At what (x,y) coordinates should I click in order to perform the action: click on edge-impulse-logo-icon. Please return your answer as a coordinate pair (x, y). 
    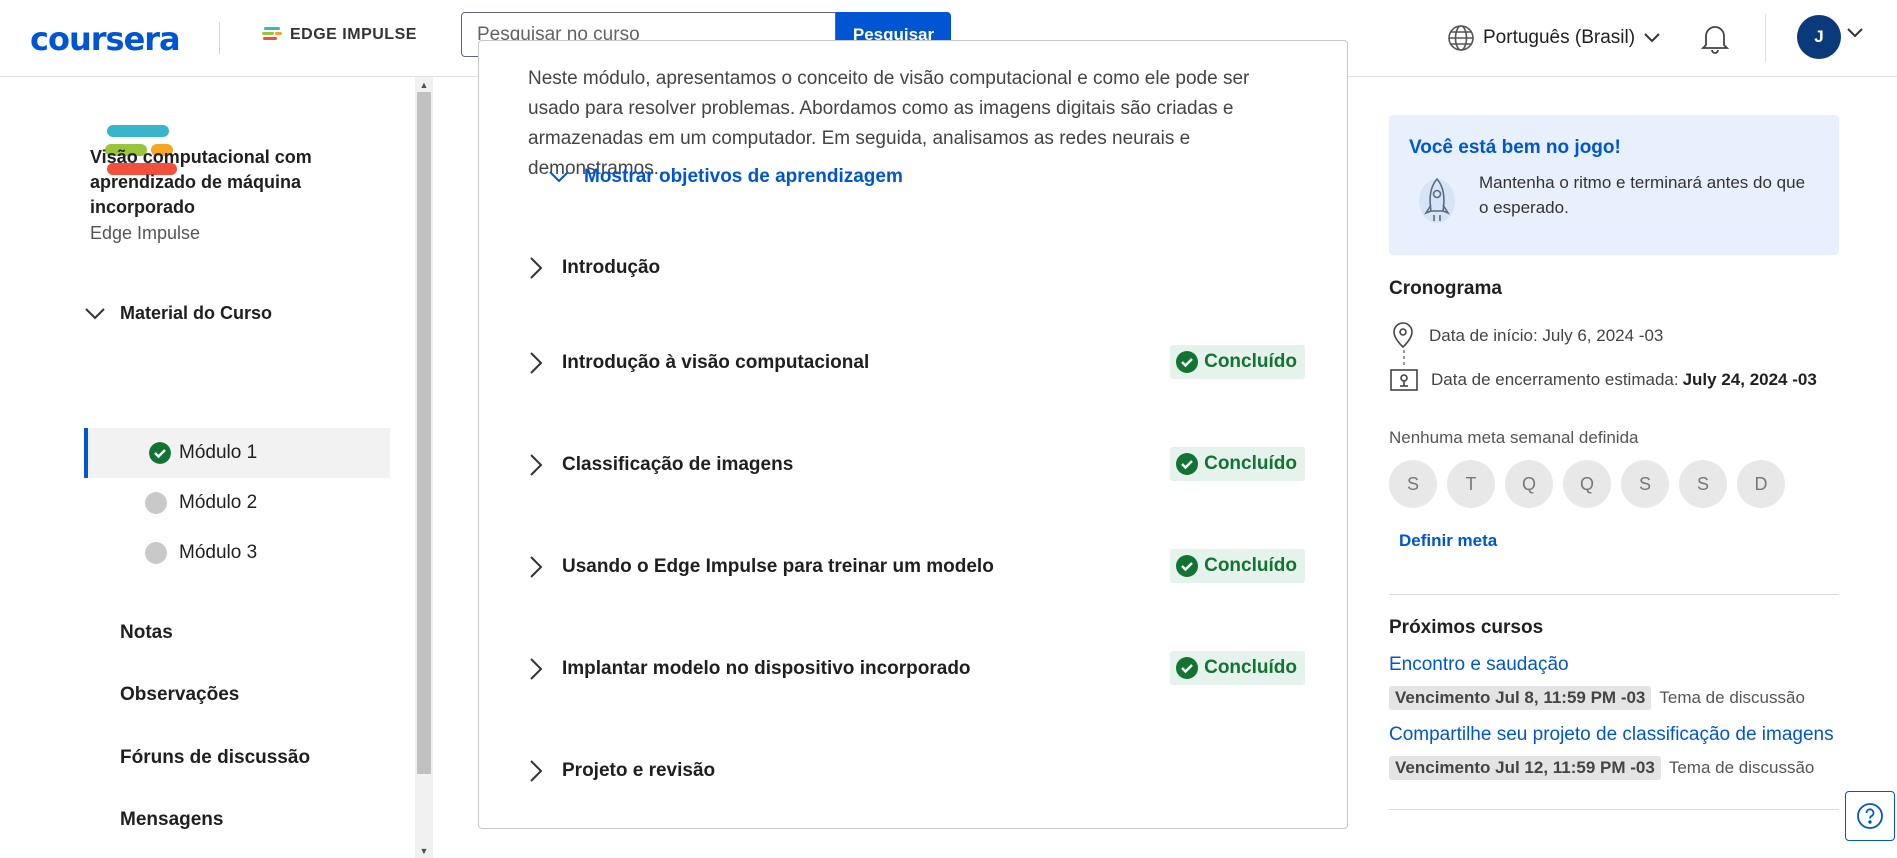
    Looking at the image, I should click on (272, 33).